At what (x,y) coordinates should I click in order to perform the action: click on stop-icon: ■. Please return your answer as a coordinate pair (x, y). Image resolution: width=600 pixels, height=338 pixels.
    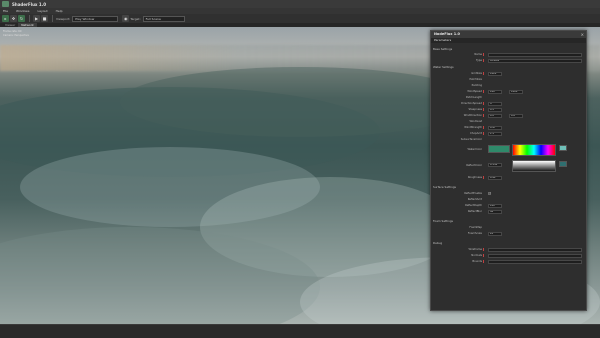
    Looking at the image, I should click on (44, 18).